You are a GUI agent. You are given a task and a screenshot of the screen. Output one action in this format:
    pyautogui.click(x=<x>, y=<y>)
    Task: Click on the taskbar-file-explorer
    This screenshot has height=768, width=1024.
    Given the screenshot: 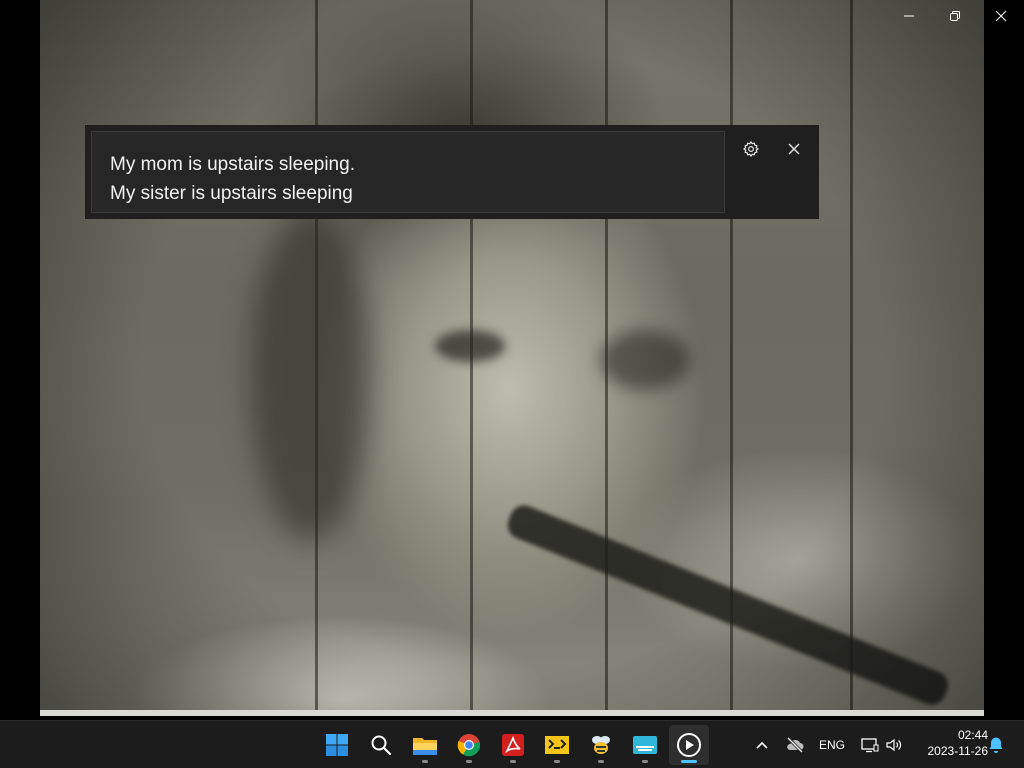 What is the action you would take?
    pyautogui.click(x=425, y=745)
    